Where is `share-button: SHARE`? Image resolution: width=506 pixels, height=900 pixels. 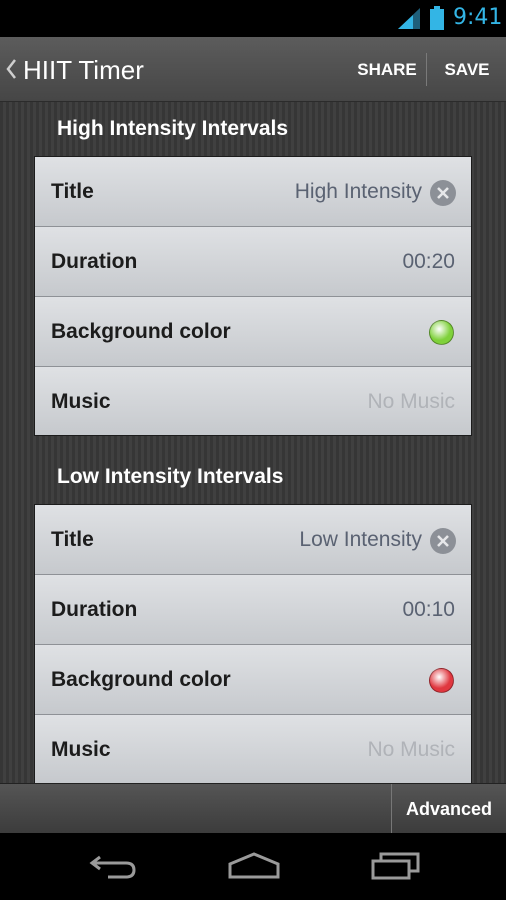 share-button: SHARE is located at coordinates (387, 69).